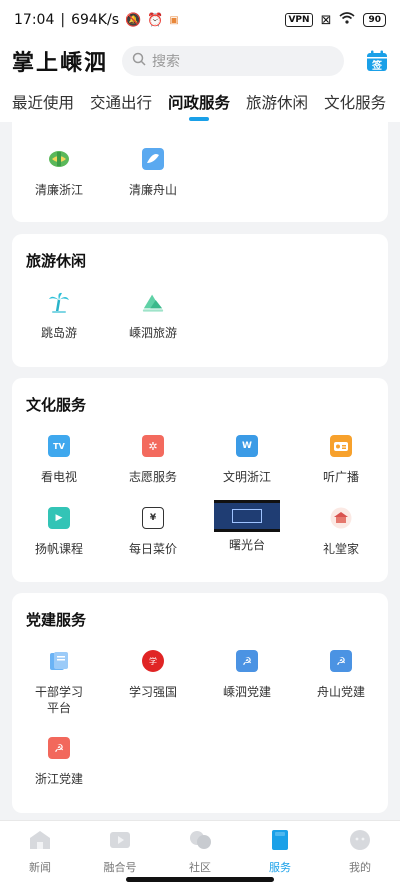 The width and height of the screenshot is (400, 889). What do you see at coordinates (152, 477) in the screenshot?
I see `service-label: 志愿服务` at bounding box center [152, 477].